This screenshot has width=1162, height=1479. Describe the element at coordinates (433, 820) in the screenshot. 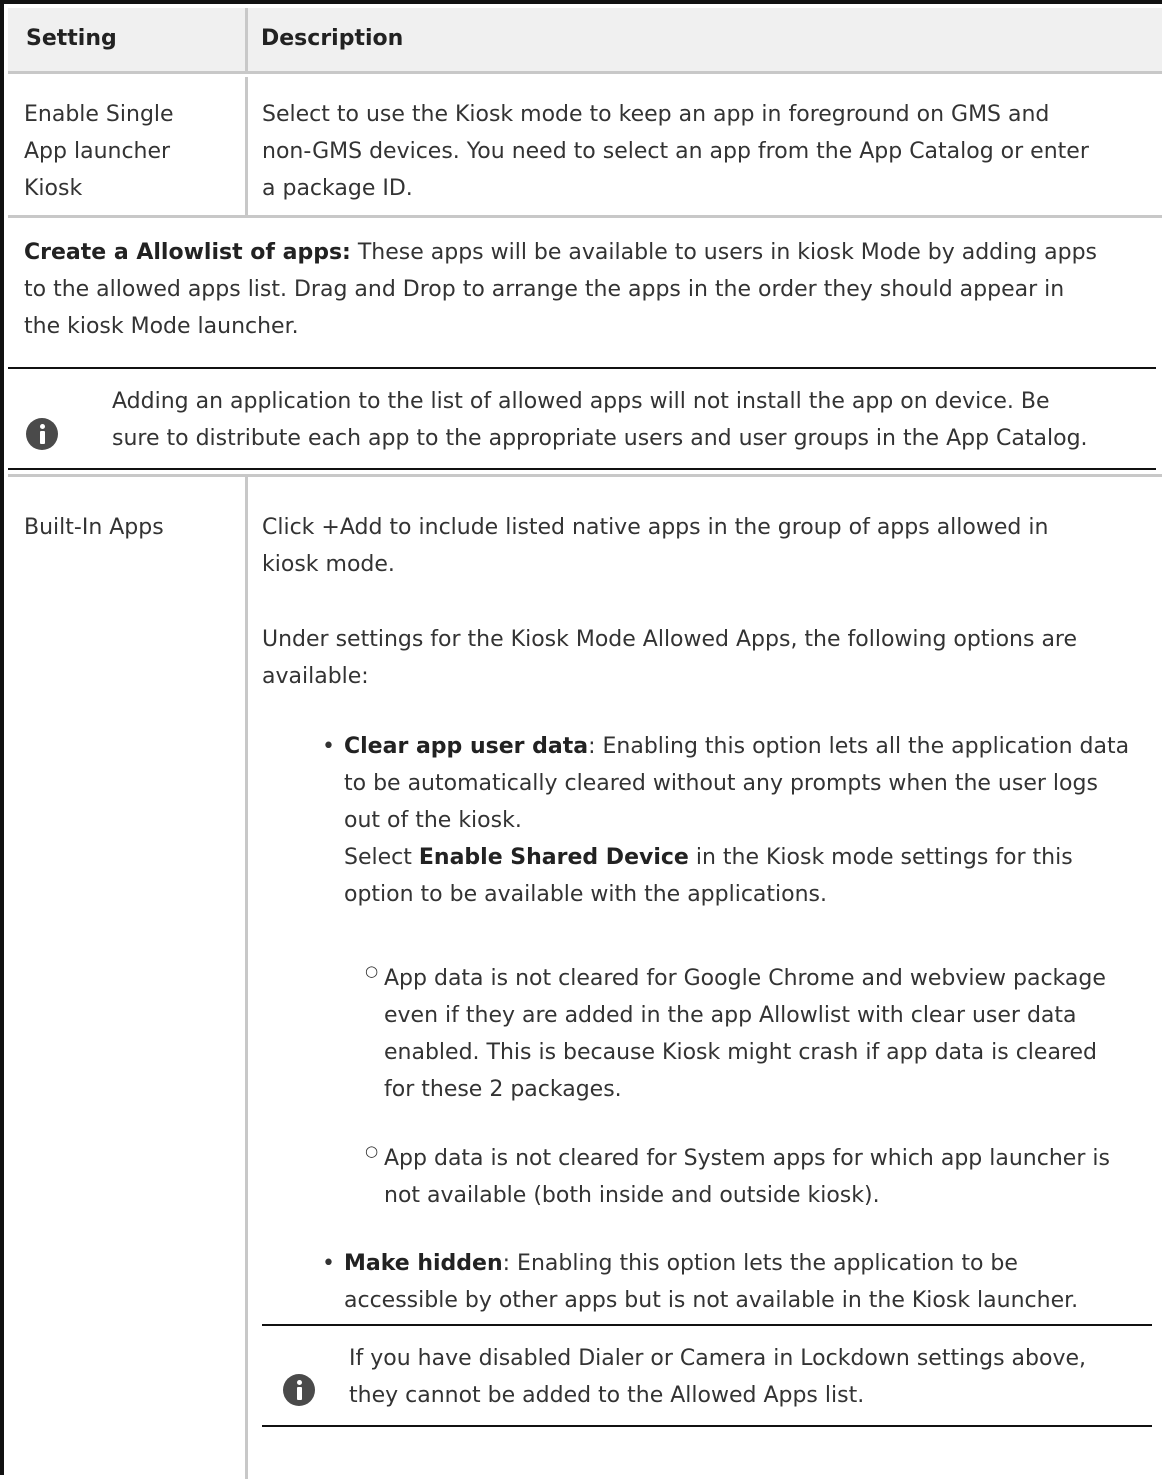

I see `option-text: out of the kiosk.` at that location.